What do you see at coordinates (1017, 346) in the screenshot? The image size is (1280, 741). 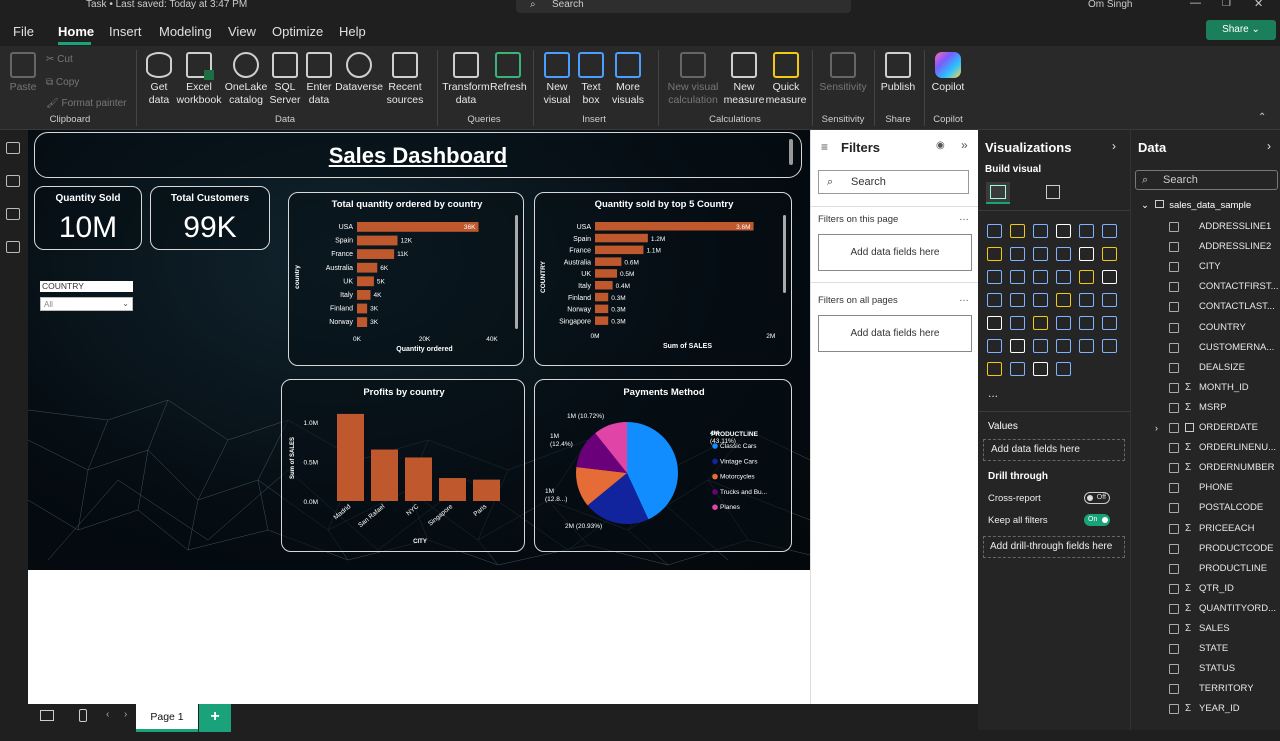 I see `narrative-visual-icon` at bounding box center [1017, 346].